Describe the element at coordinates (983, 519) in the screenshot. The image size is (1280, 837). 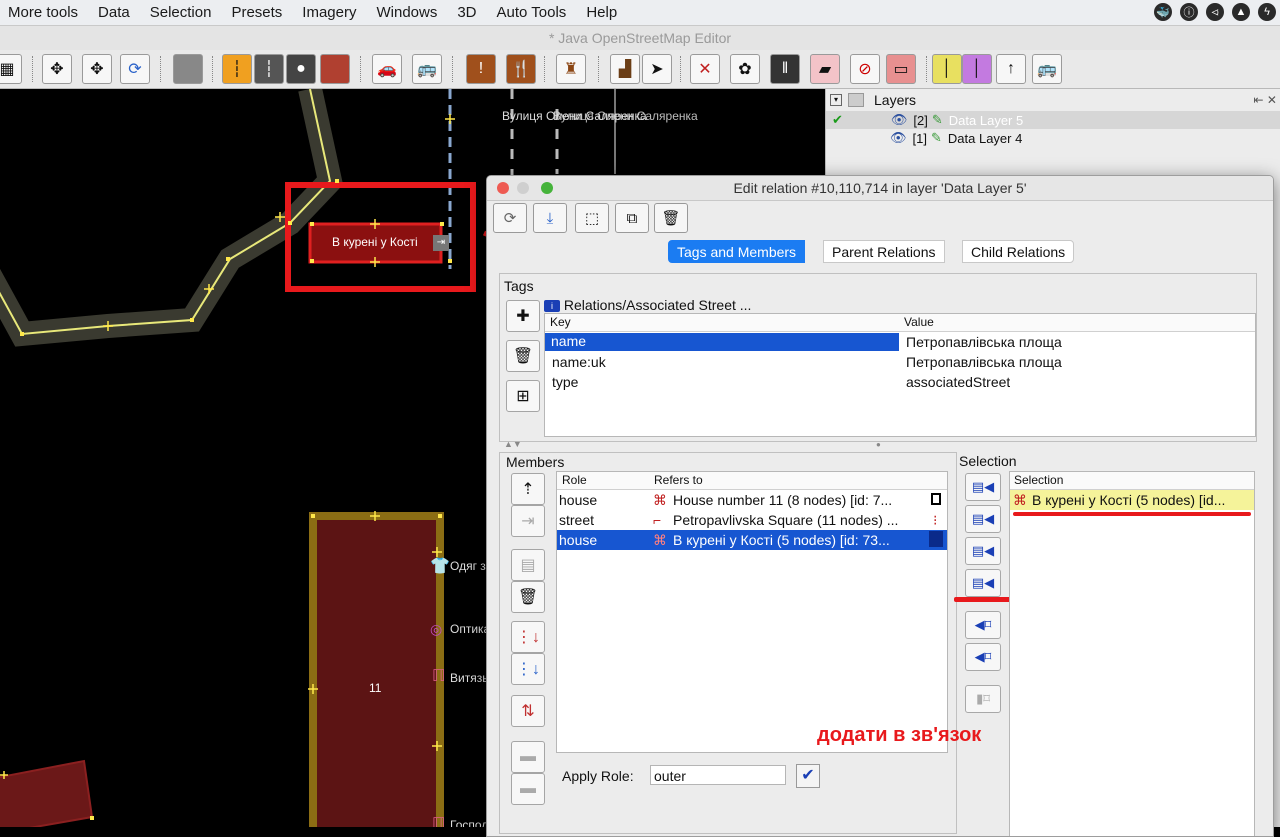
I see `add-before-button: ▤◀` at that location.